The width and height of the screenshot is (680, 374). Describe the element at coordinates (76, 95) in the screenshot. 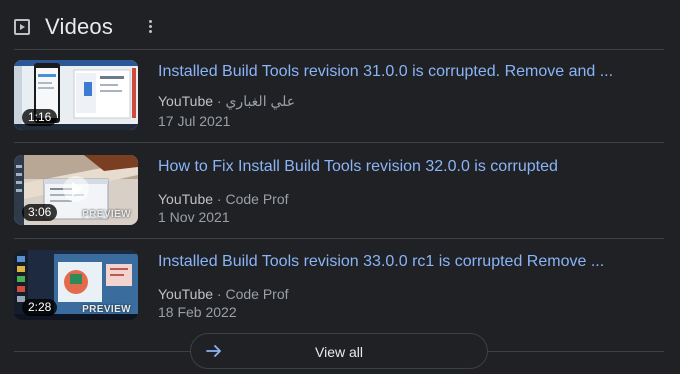

I see `video-thumbnail: 1:16` at that location.